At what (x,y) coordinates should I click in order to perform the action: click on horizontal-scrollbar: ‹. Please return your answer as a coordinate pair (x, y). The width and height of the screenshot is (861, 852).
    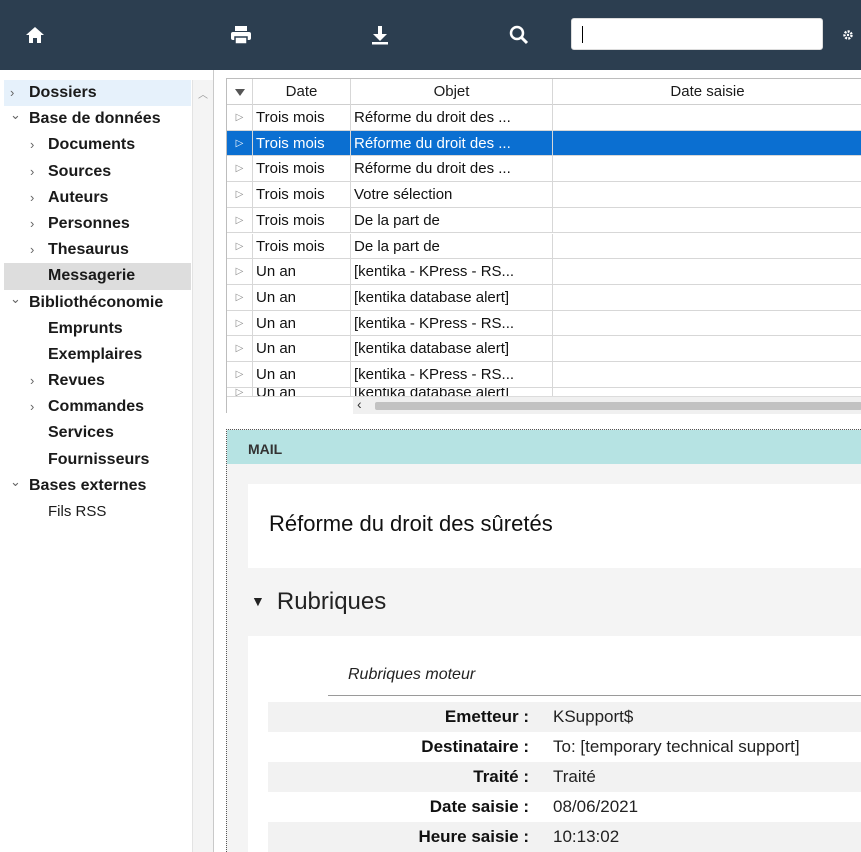
    Looking at the image, I should click on (607, 405).